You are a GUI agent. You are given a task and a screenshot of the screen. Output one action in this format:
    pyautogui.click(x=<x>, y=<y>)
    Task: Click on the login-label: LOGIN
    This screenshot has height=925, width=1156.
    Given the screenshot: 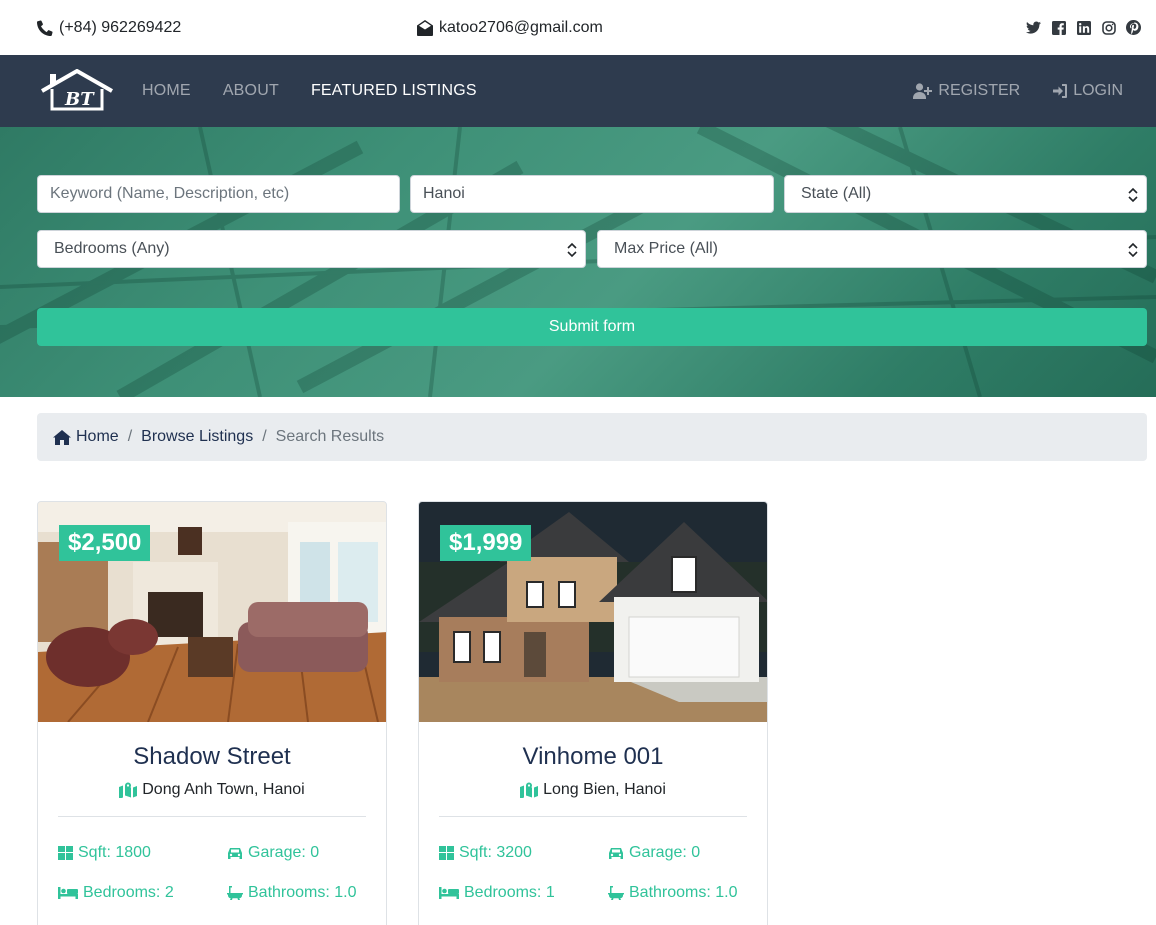 What is the action you would take?
    pyautogui.click(x=1098, y=90)
    